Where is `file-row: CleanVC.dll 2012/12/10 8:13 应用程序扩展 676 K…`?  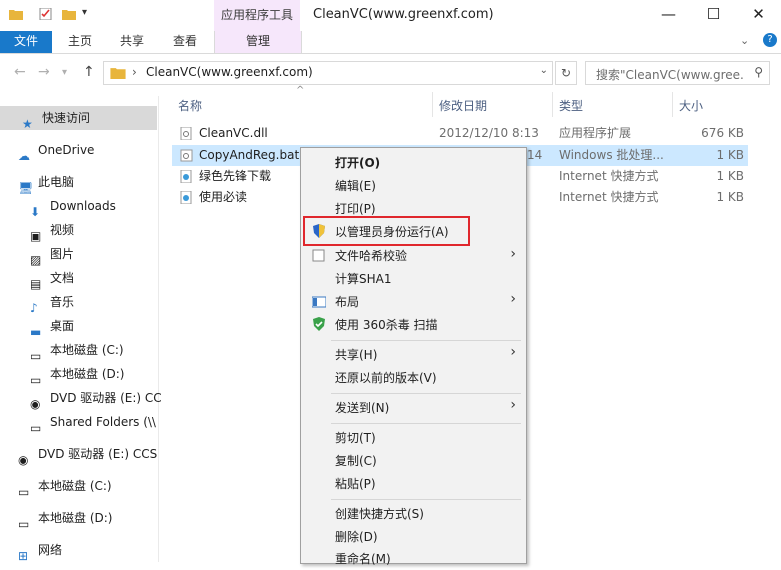 file-row: CleanVC.dll 2012/12/10 8:13 应用程序扩展 676 K… is located at coordinates (460, 133).